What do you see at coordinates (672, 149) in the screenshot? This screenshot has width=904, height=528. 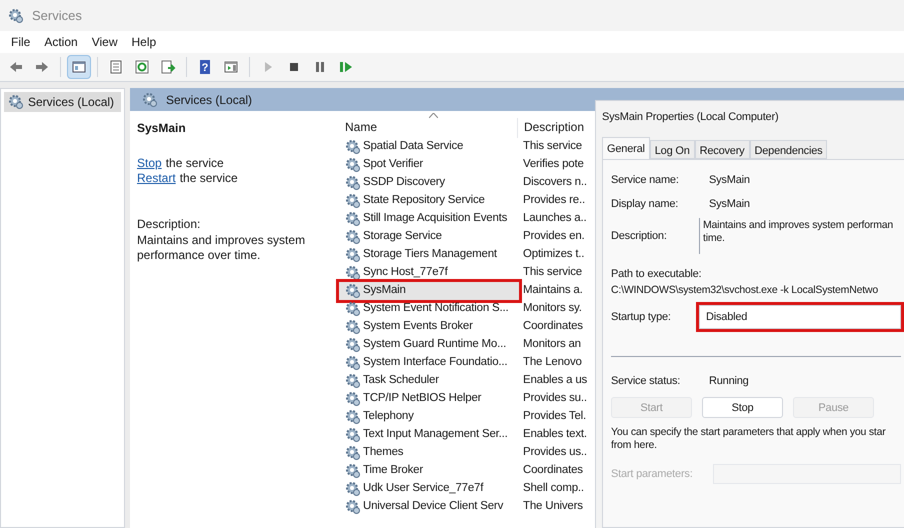 I see `dialog-tab: Log On` at bounding box center [672, 149].